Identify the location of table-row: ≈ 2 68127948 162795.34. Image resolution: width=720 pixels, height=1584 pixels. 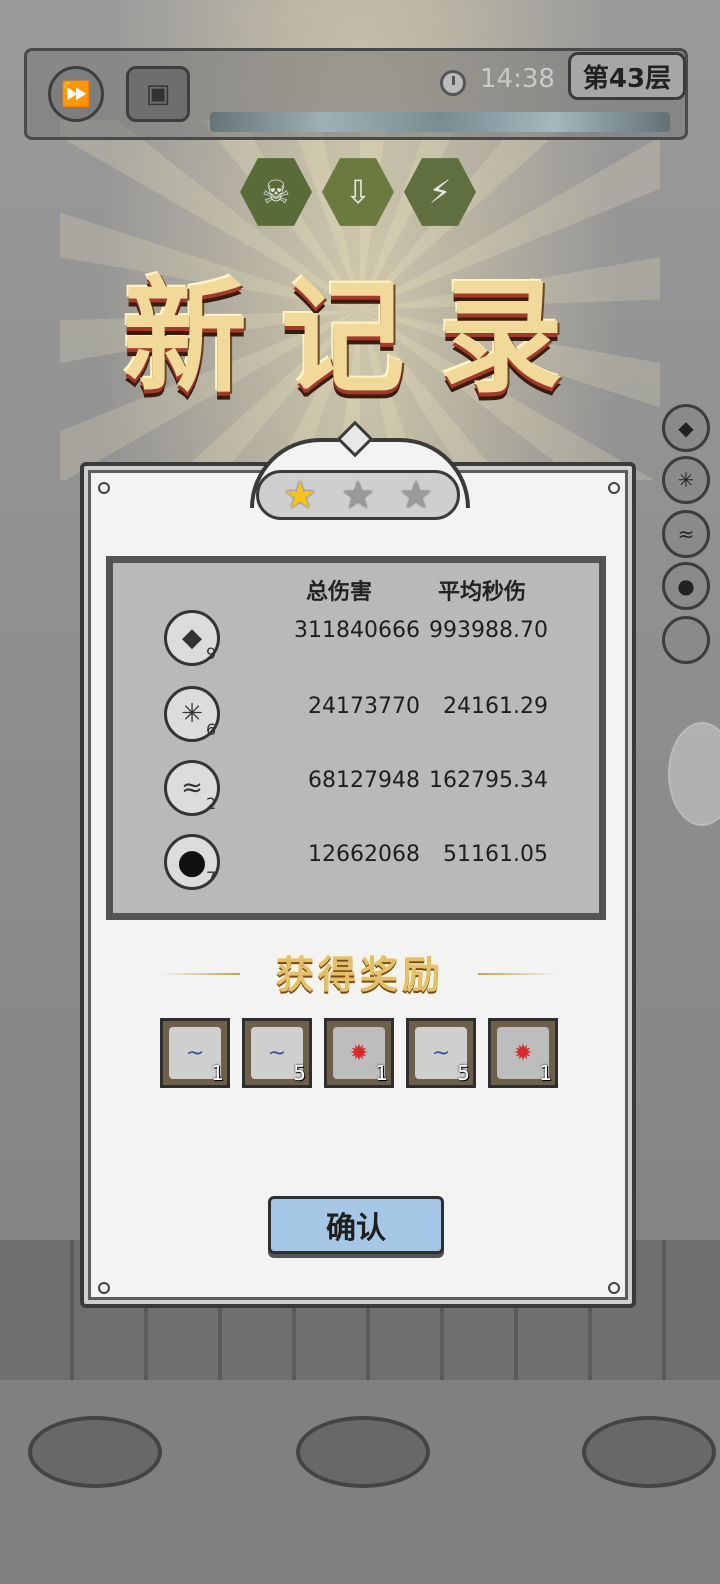
(356, 789).